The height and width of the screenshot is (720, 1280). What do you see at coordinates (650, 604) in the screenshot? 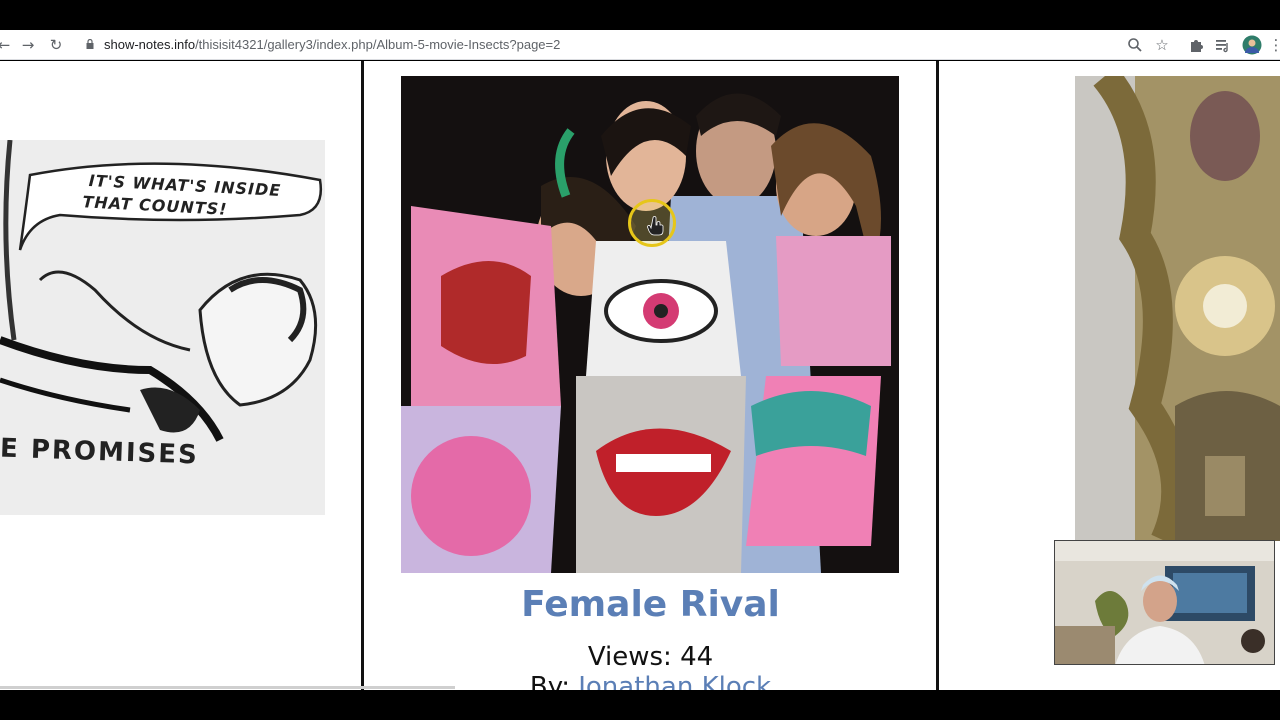
I see `photo-title-link: Female Rival` at bounding box center [650, 604].